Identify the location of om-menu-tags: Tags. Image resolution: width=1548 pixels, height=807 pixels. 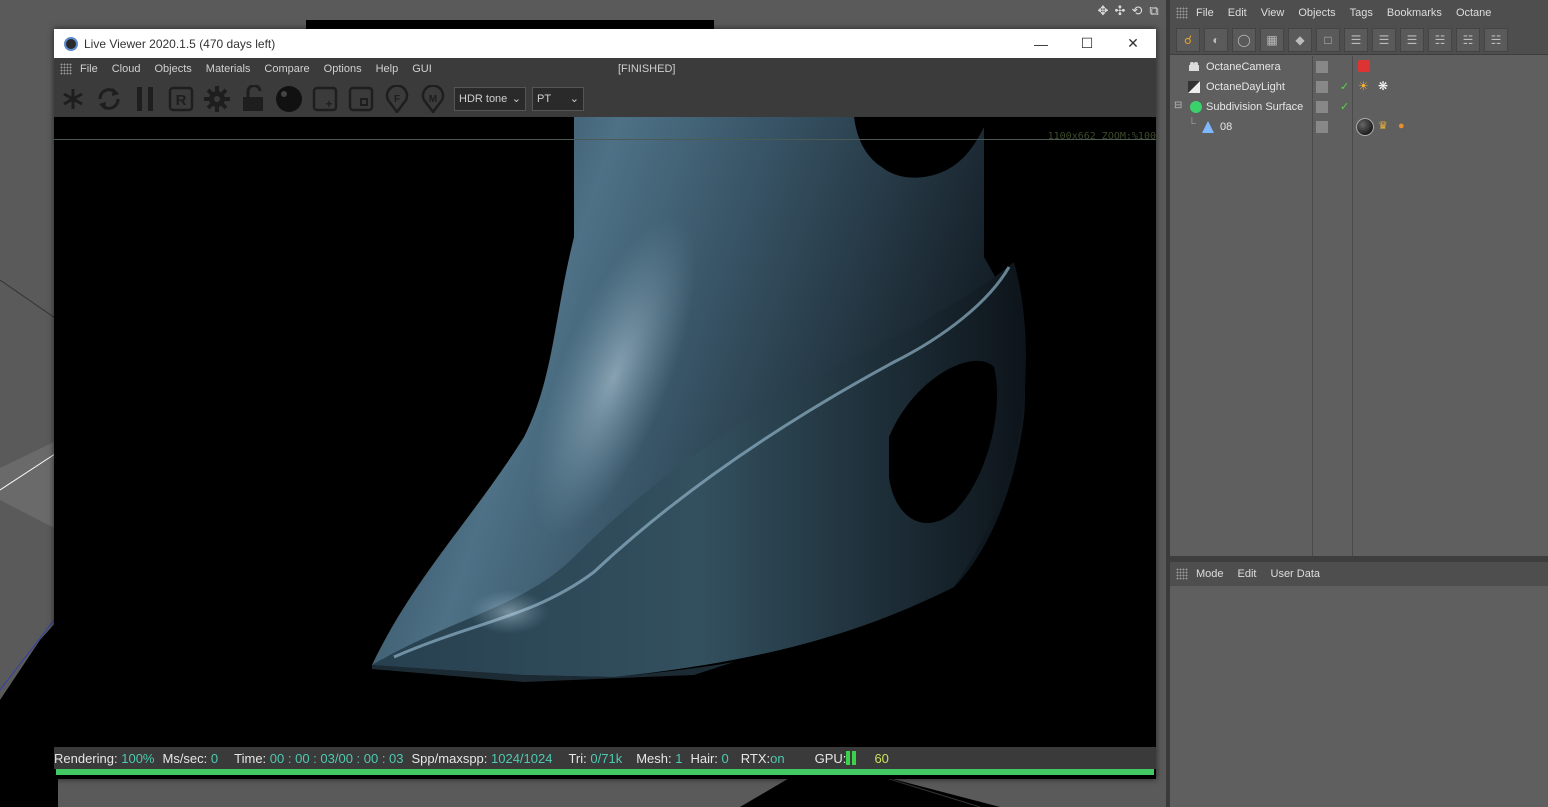
(1361, 13).